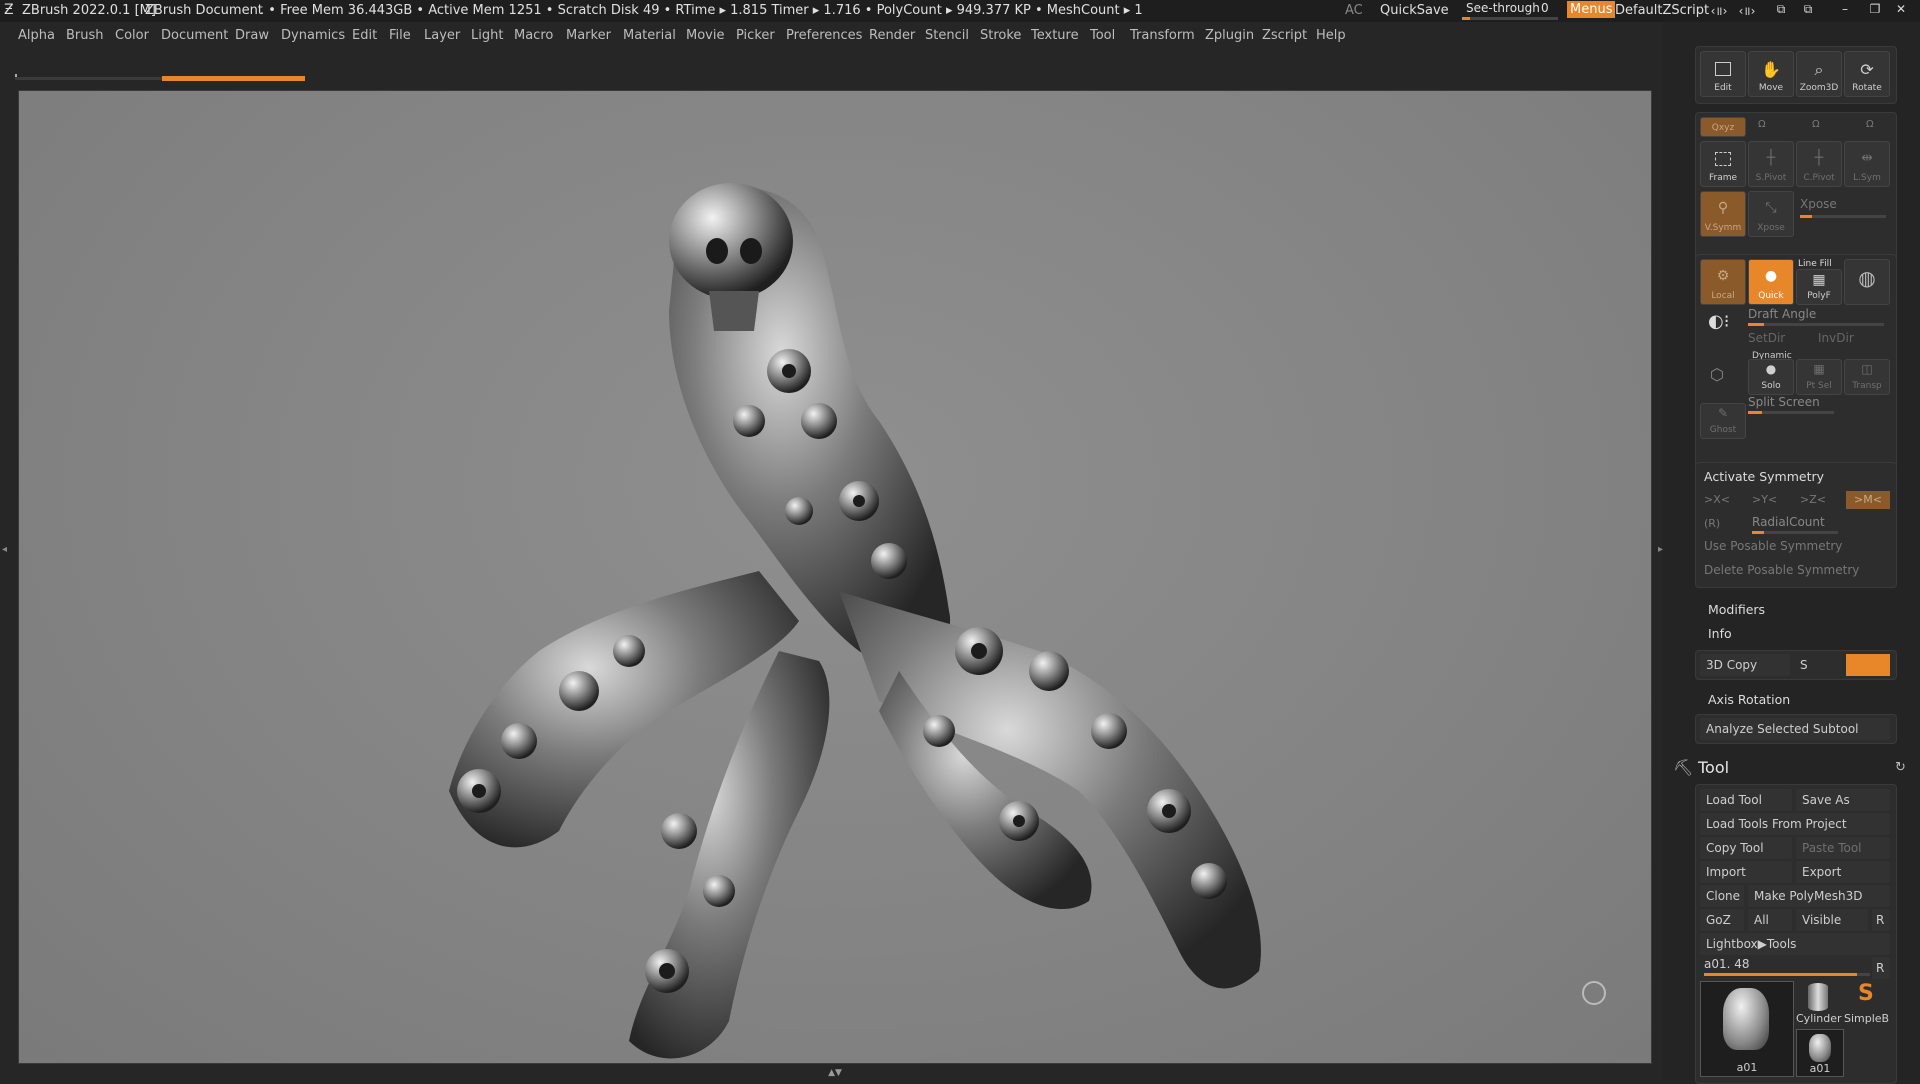 Image resolution: width=1920 pixels, height=1084 pixels. What do you see at coordinates (36, 35) in the screenshot?
I see `menu-alpha: Alpha` at bounding box center [36, 35].